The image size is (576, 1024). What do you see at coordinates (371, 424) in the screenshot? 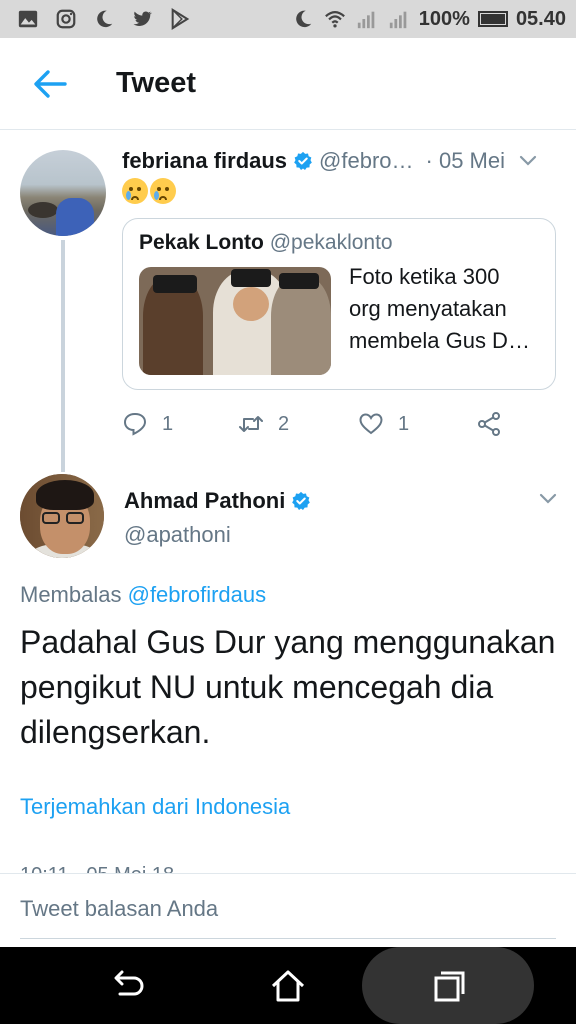
I see `heart-icon` at bounding box center [371, 424].